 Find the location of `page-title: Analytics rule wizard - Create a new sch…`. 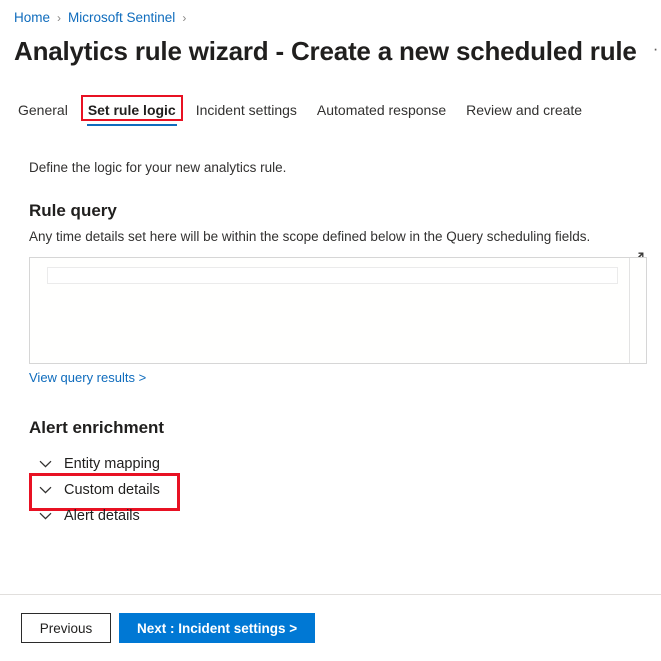

page-title: Analytics rule wizard - Create a new sch… is located at coordinates (325, 51).